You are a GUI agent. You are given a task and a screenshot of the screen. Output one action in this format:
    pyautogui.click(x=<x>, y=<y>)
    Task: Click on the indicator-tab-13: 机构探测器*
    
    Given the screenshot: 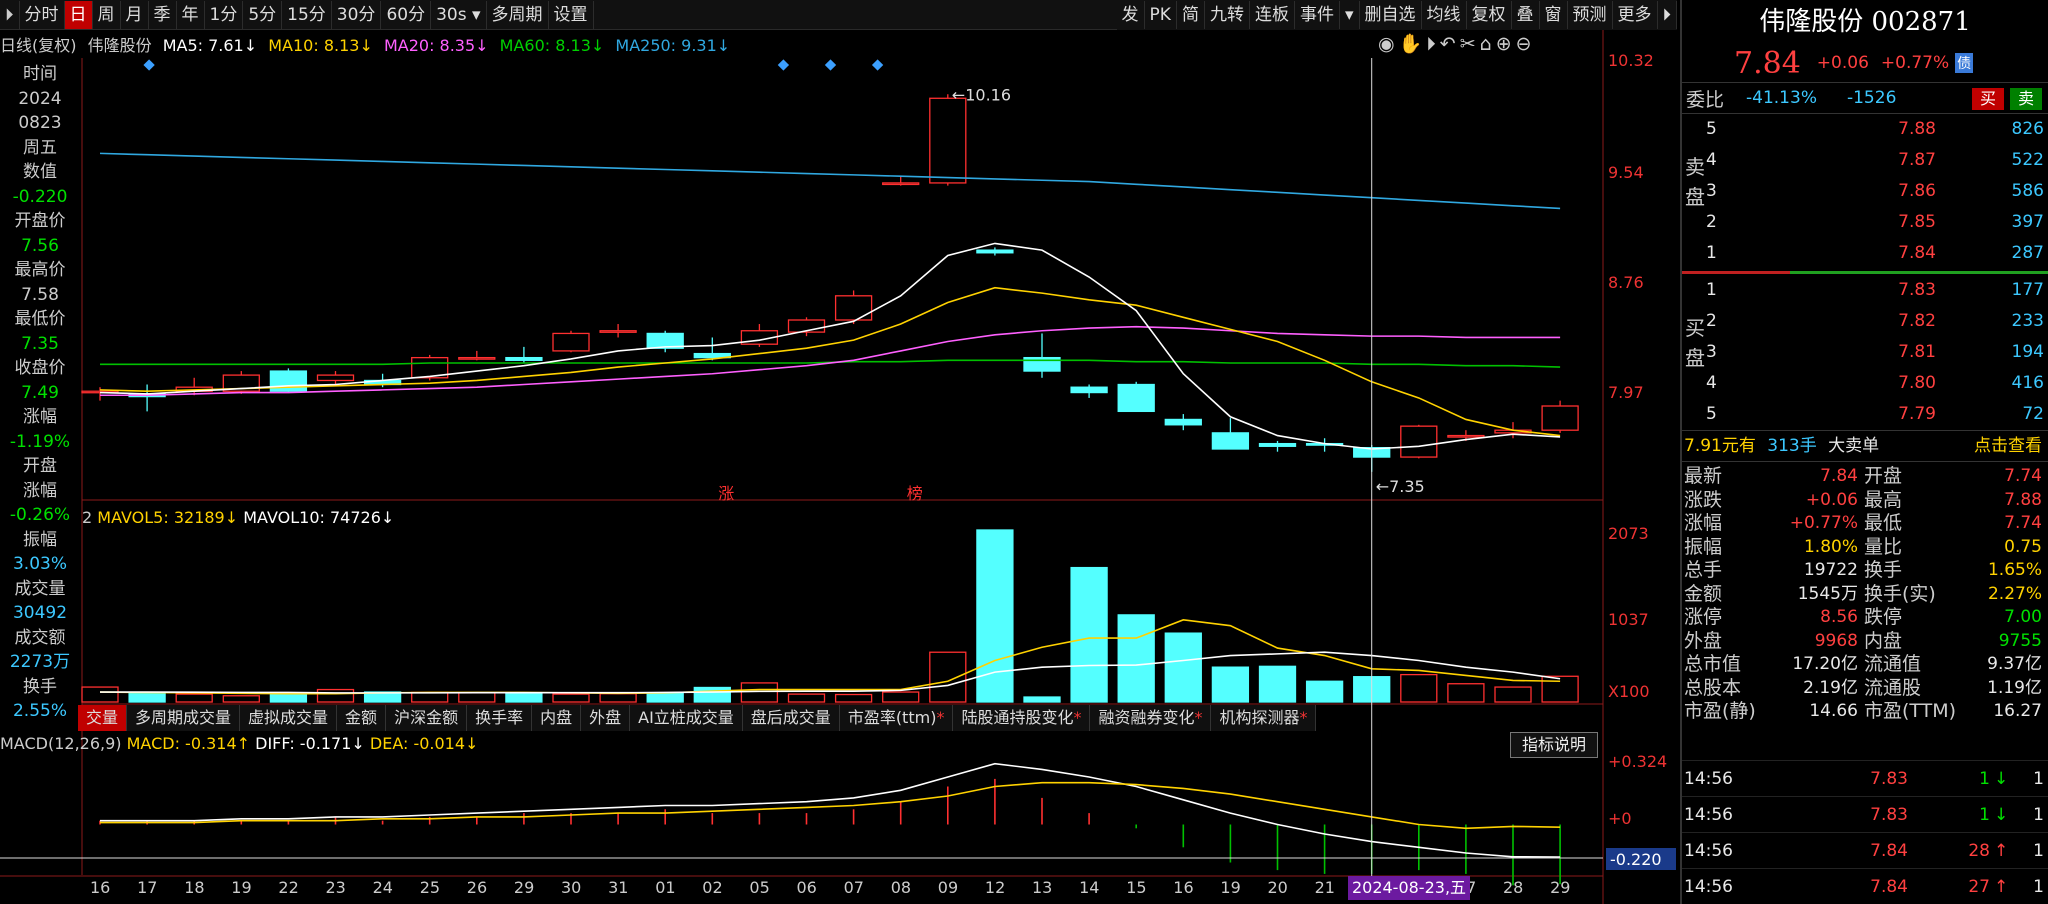 What is the action you would take?
    pyautogui.click(x=1264, y=718)
    